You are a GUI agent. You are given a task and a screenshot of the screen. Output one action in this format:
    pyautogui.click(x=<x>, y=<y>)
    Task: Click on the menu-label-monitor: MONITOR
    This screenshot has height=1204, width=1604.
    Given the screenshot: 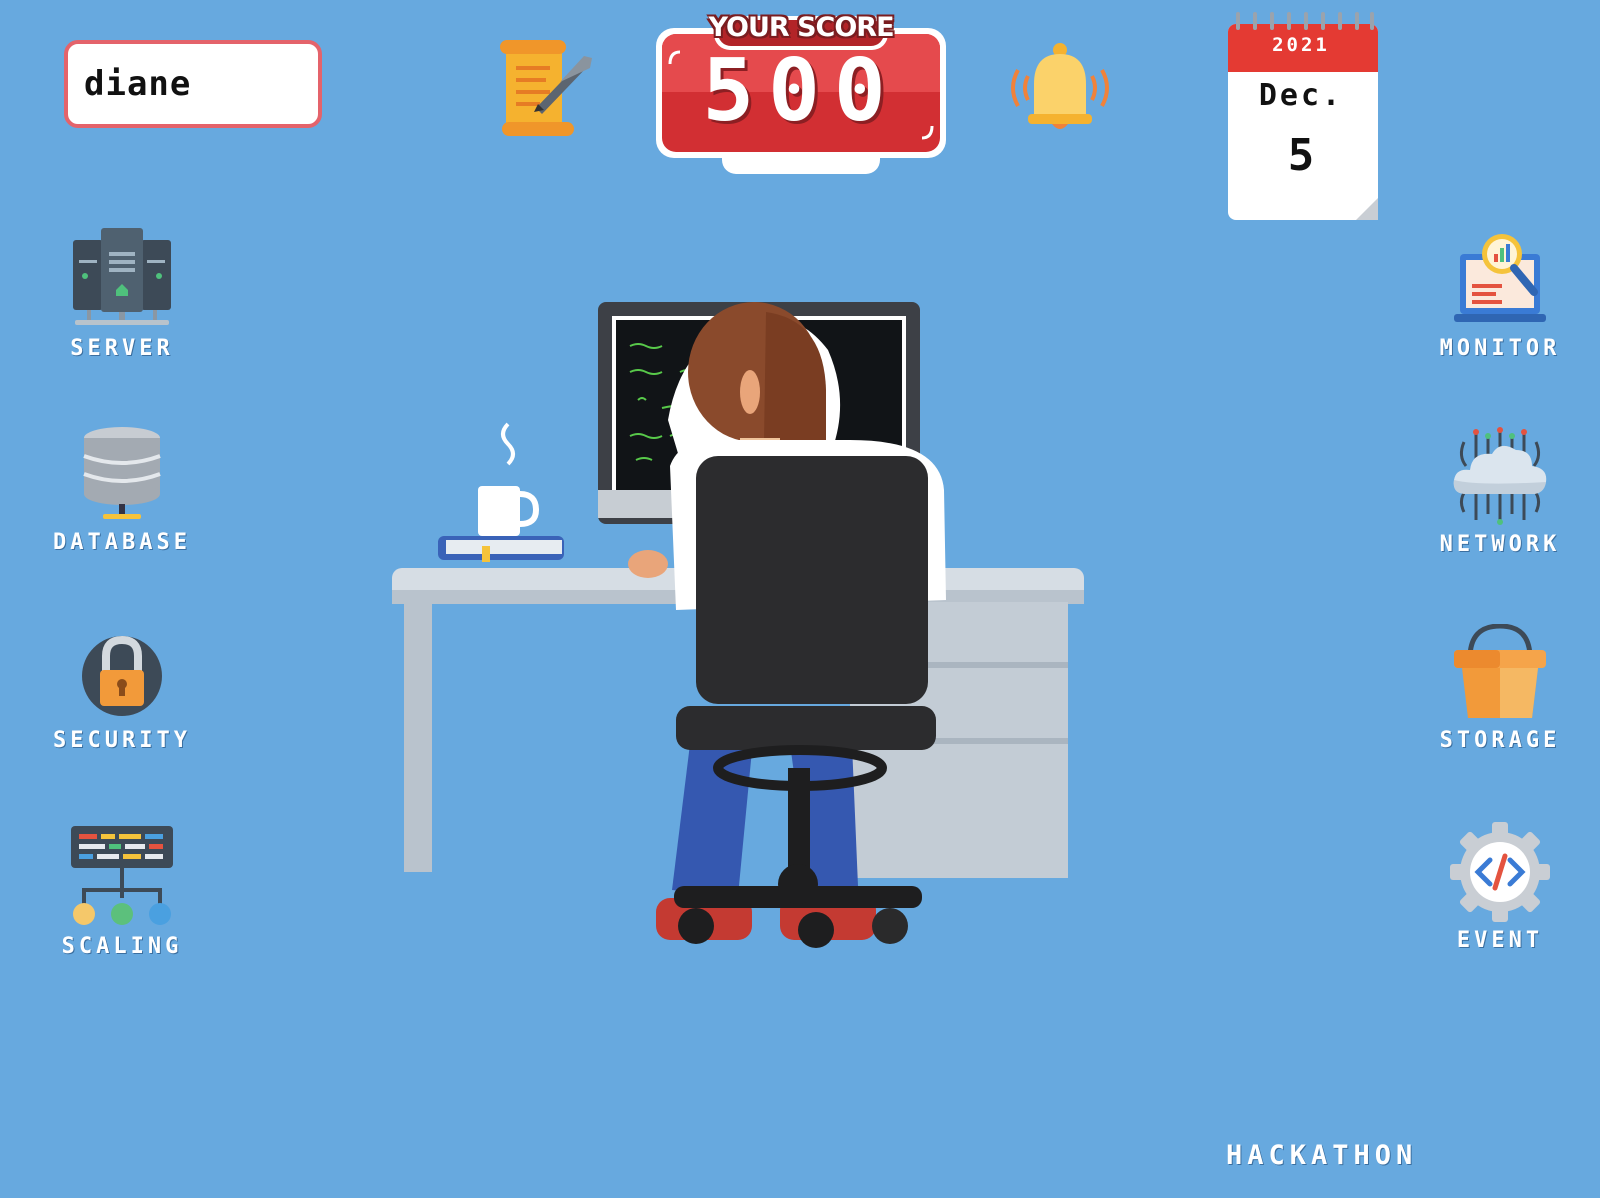 What is the action you would take?
    pyautogui.click(x=1500, y=348)
    